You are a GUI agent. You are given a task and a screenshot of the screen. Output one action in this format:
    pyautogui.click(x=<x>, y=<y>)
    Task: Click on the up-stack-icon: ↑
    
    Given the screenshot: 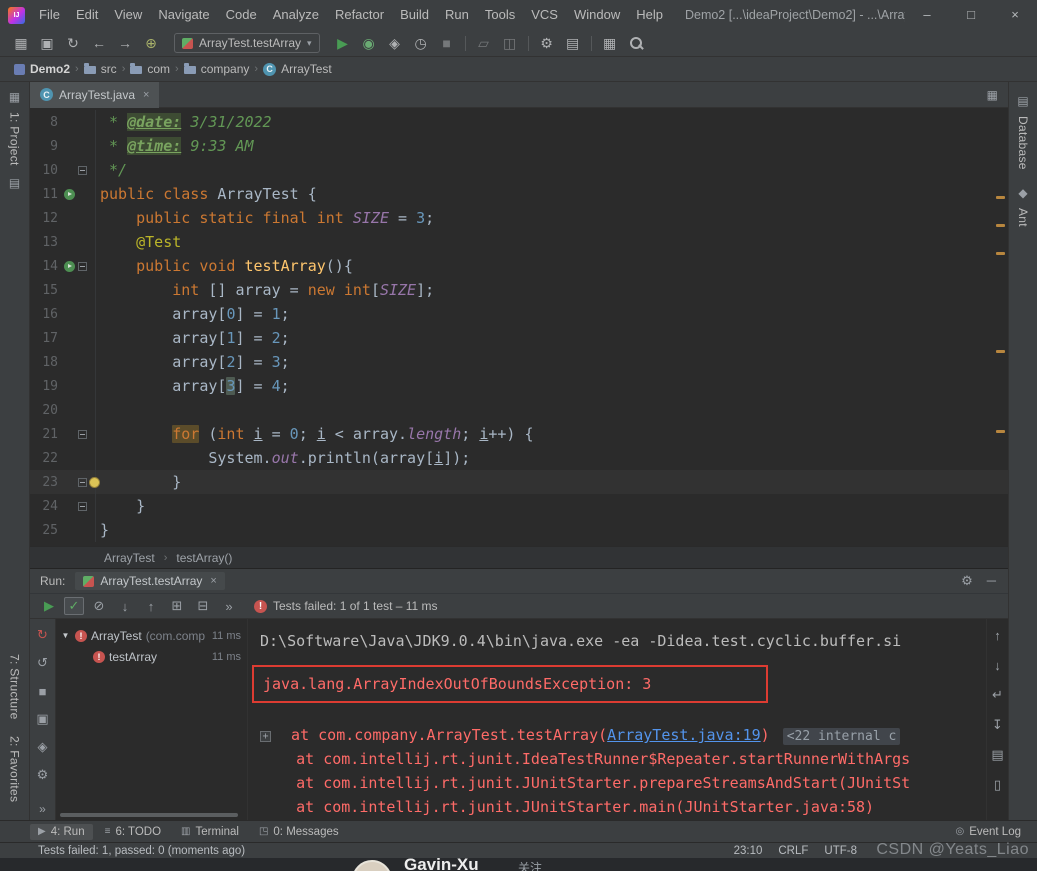 What is the action you would take?
    pyautogui.click(x=998, y=635)
    